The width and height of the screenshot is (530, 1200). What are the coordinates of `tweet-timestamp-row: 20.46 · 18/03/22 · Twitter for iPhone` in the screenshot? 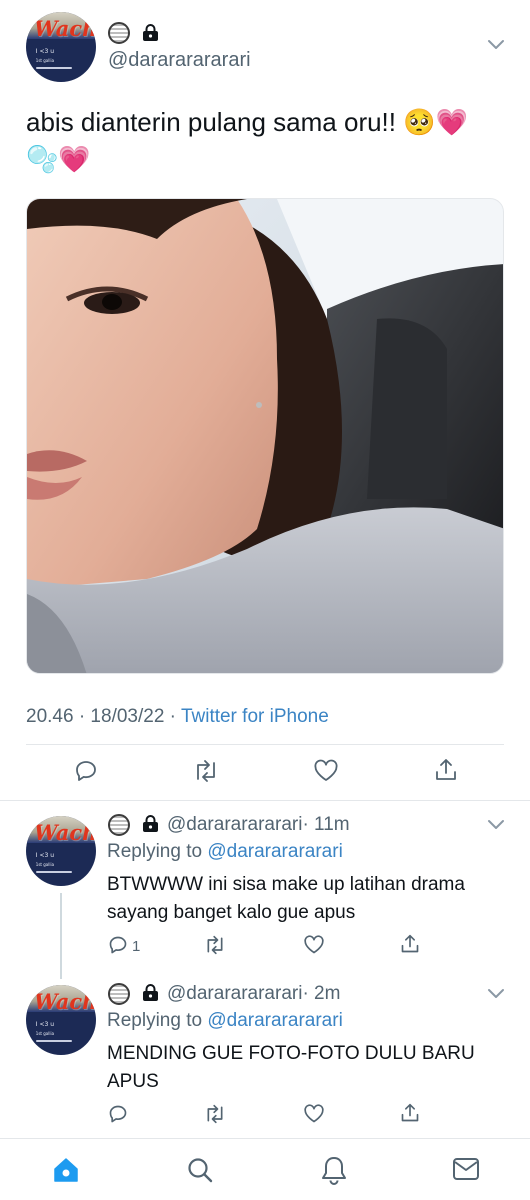 It's located at (177, 717).